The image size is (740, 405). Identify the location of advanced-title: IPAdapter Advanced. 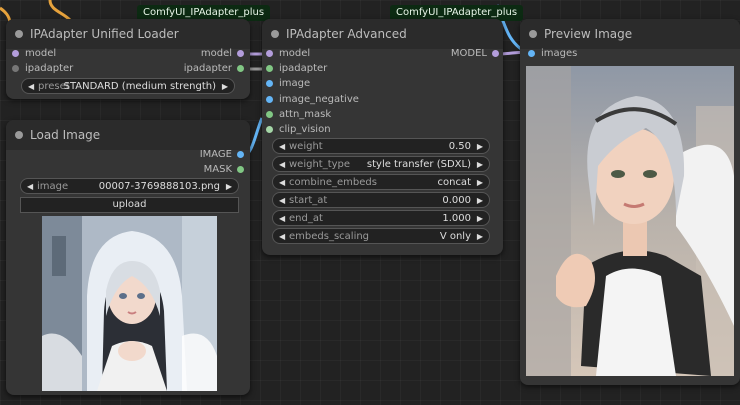
(346, 34).